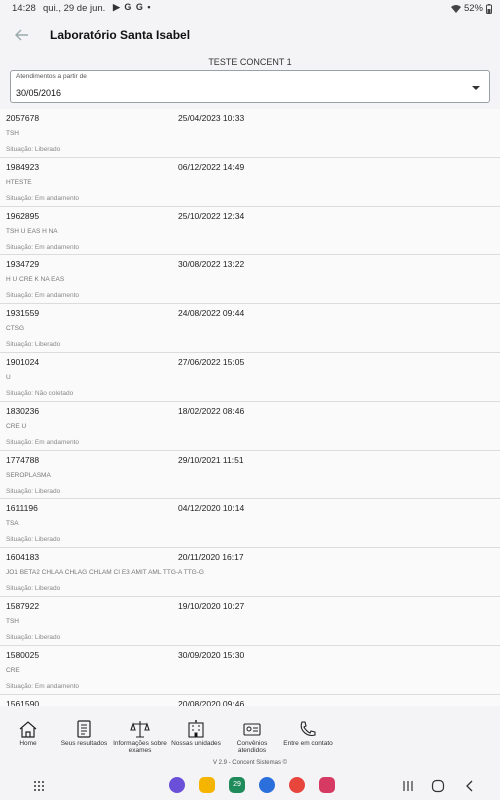 The width and height of the screenshot is (500, 800). What do you see at coordinates (237, 785) in the screenshot?
I see `calendar-icon: 29` at bounding box center [237, 785].